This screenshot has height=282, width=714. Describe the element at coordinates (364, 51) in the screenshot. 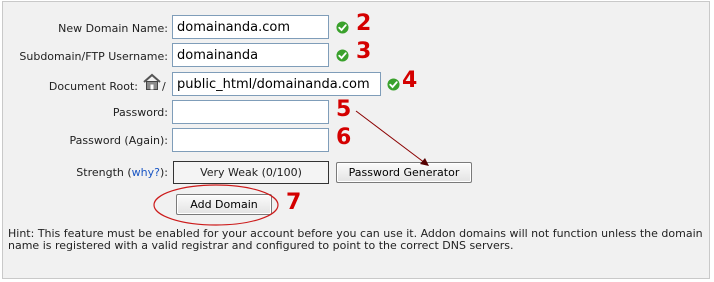

I see `step-marker-3: 3` at that location.